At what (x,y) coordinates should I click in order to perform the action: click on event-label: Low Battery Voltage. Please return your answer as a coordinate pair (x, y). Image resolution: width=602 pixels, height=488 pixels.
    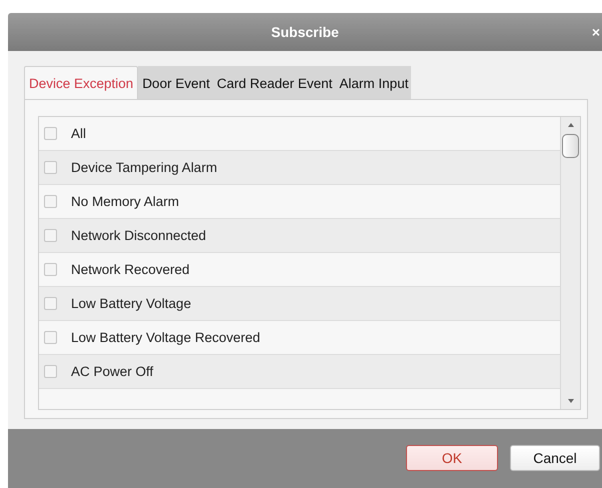
    Looking at the image, I should click on (131, 304).